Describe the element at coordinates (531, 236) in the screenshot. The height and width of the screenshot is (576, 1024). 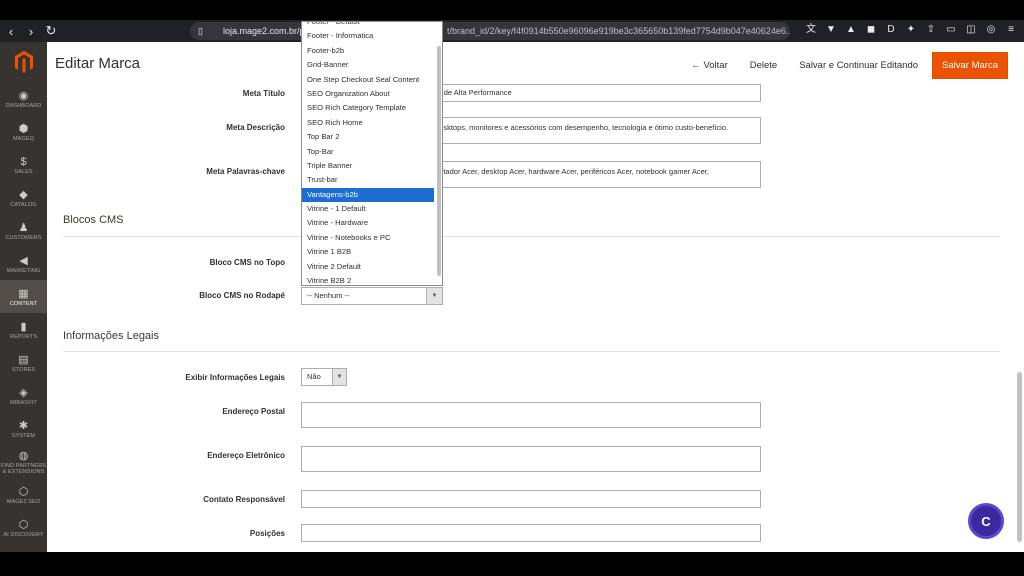
I see `cms-divider` at that location.